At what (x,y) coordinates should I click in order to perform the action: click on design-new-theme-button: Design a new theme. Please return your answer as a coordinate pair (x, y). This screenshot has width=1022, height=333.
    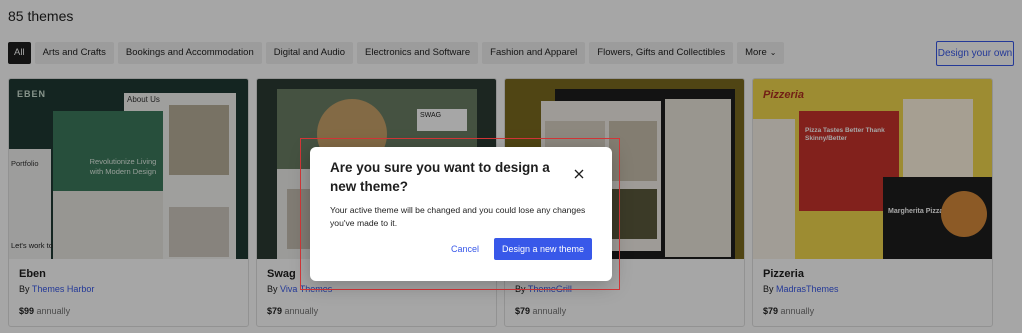
    Looking at the image, I should click on (543, 249).